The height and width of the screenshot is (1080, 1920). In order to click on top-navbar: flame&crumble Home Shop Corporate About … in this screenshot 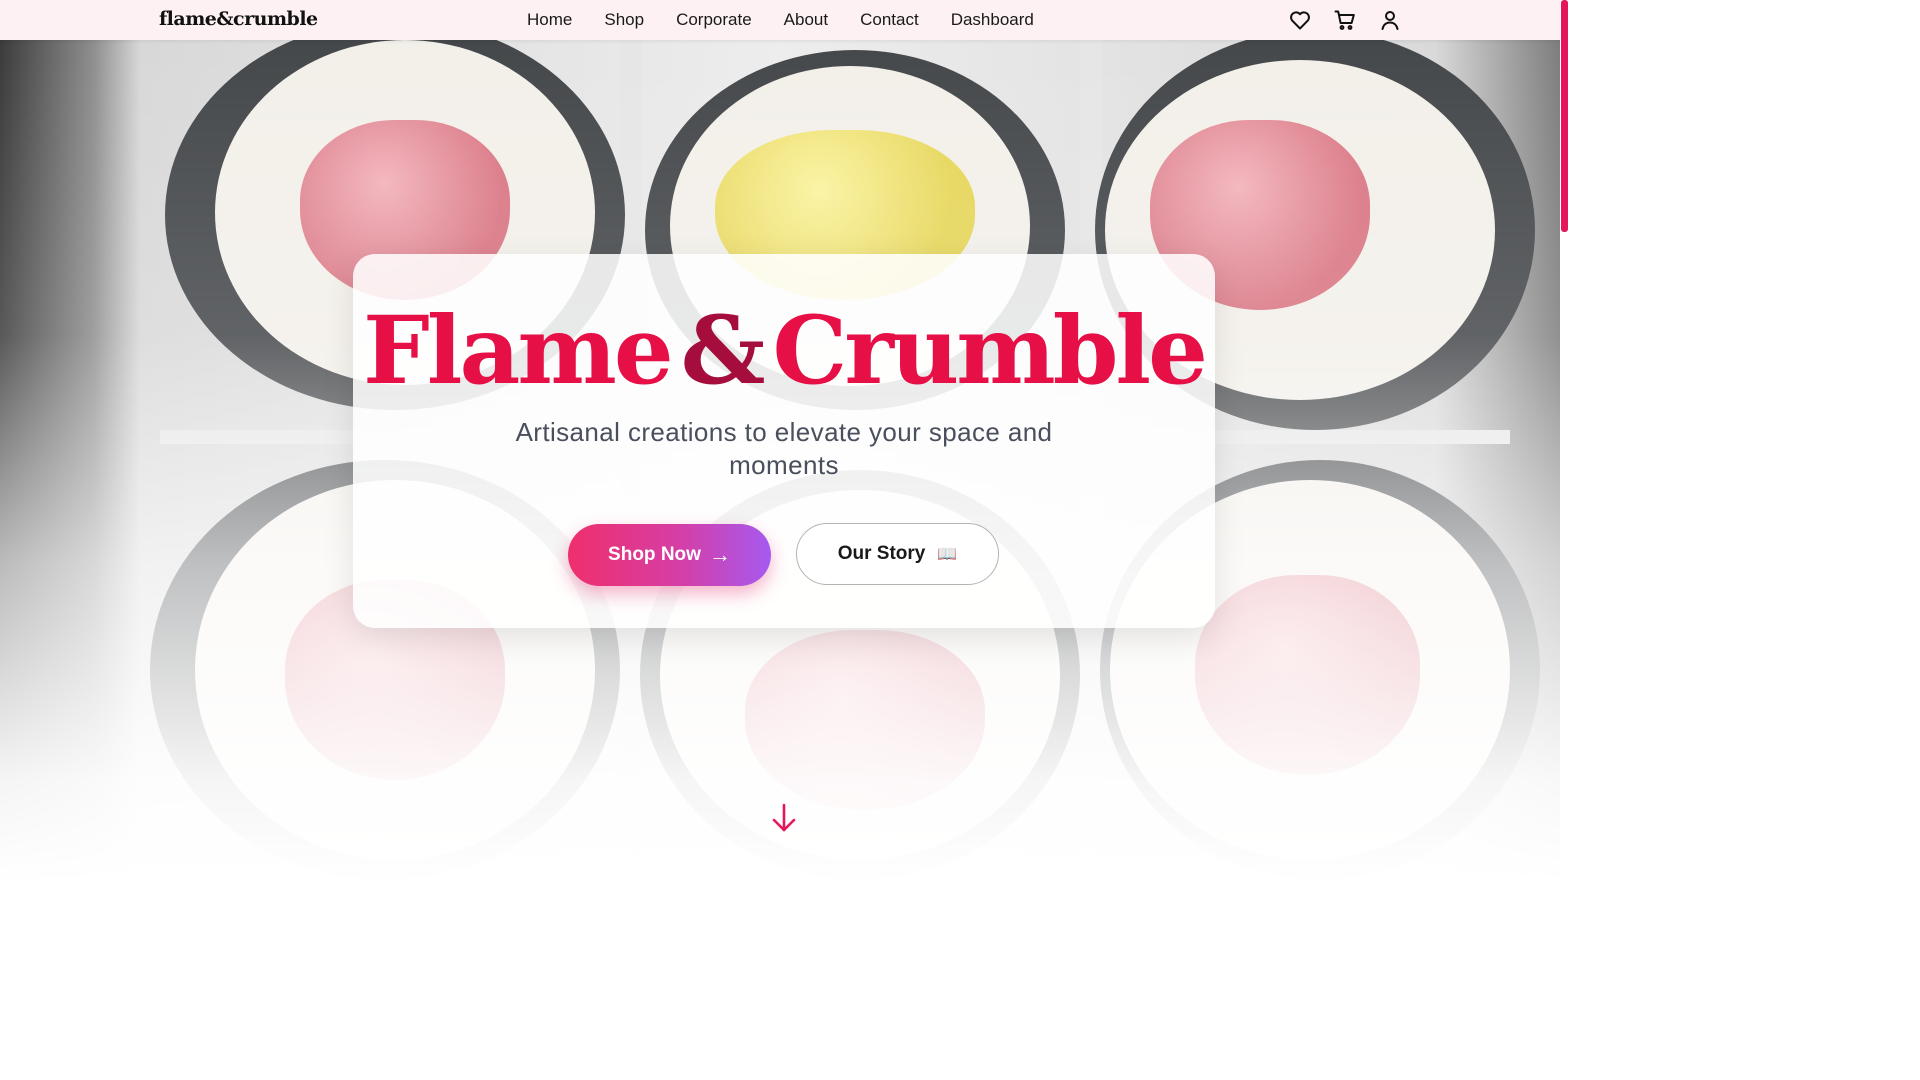, I will do `click(780, 20)`.